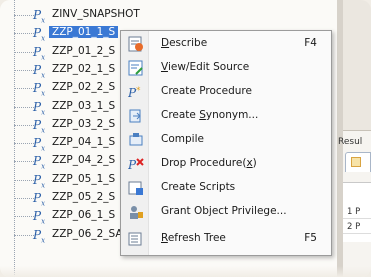  I want to click on create-procedure-icon: P *, so click(135, 92).